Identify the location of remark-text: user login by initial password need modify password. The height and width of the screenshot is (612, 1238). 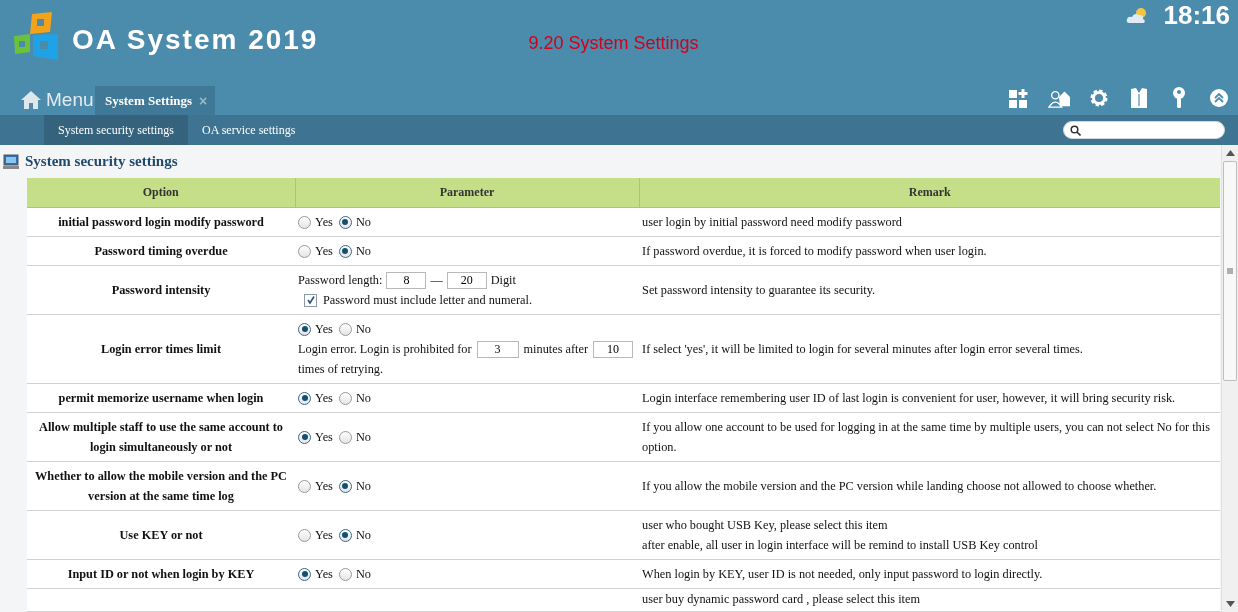
(772, 222).